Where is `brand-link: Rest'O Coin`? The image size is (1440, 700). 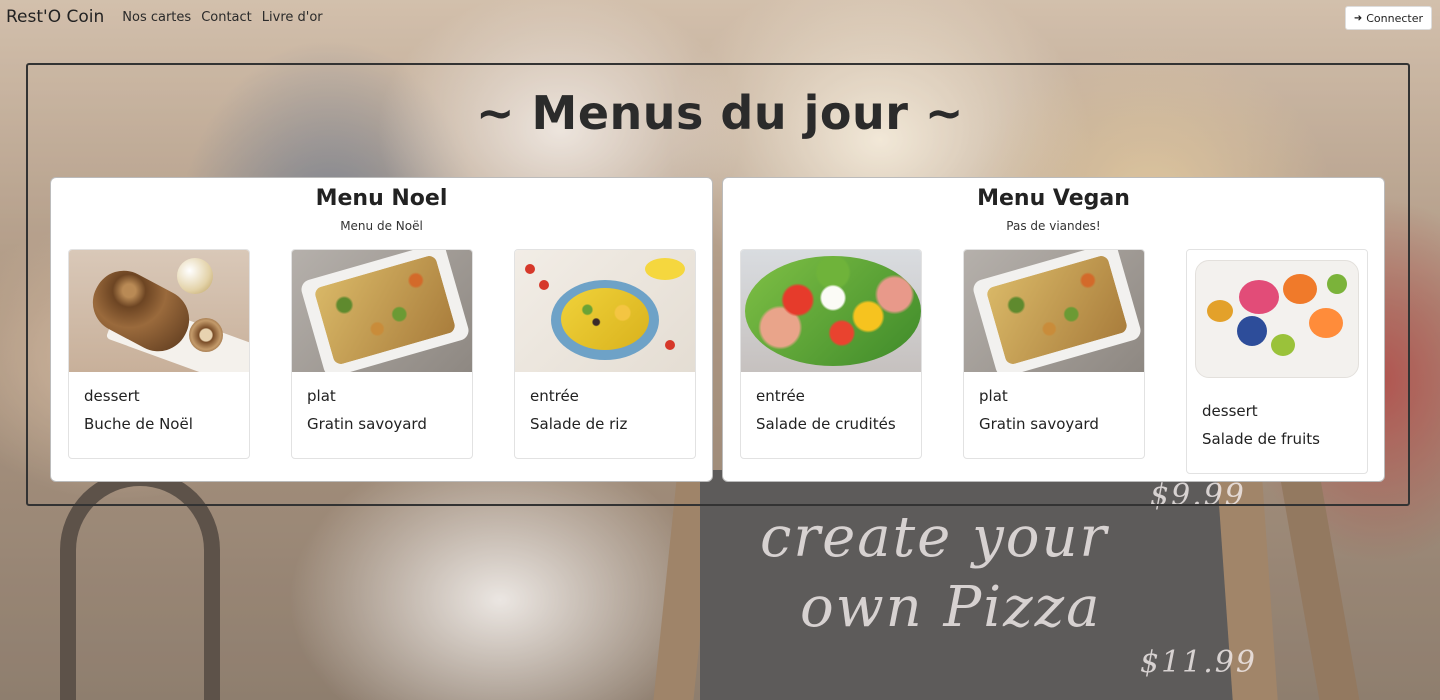
brand-link: Rest'O Coin is located at coordinates (55, 17).